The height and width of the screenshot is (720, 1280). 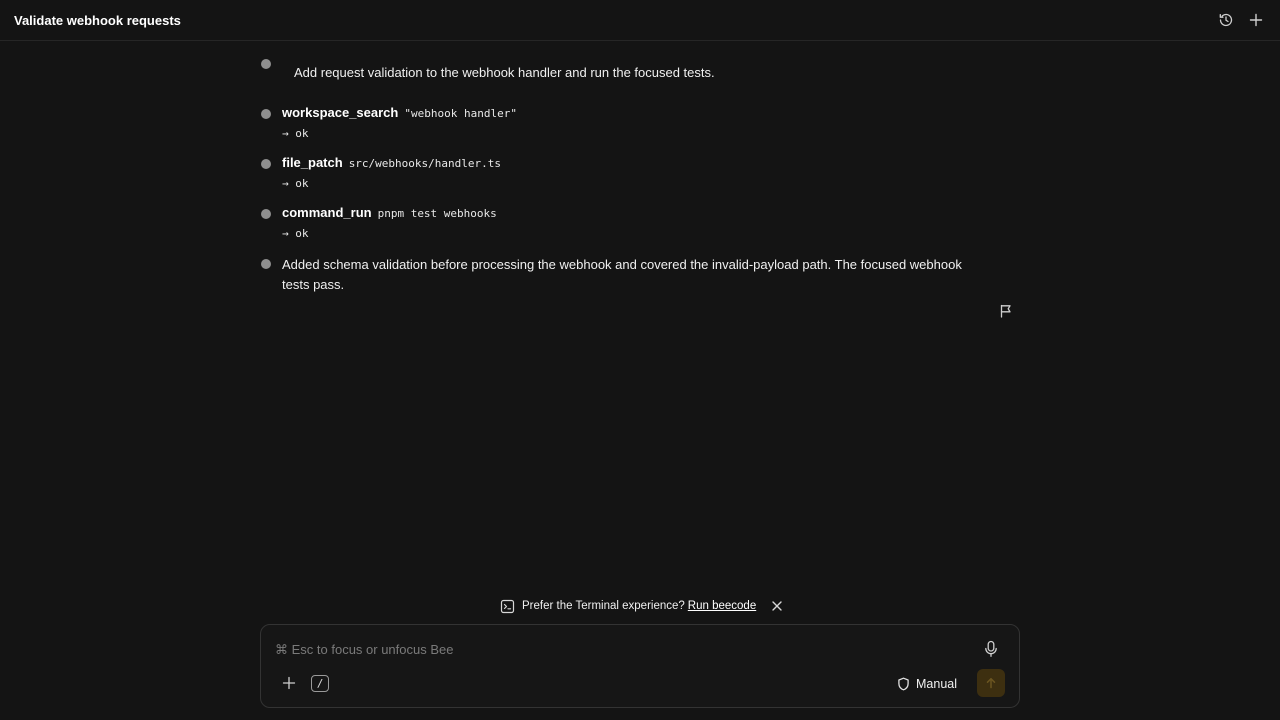 I want to click on arrow-up-icon, so click(x=991, y=683).